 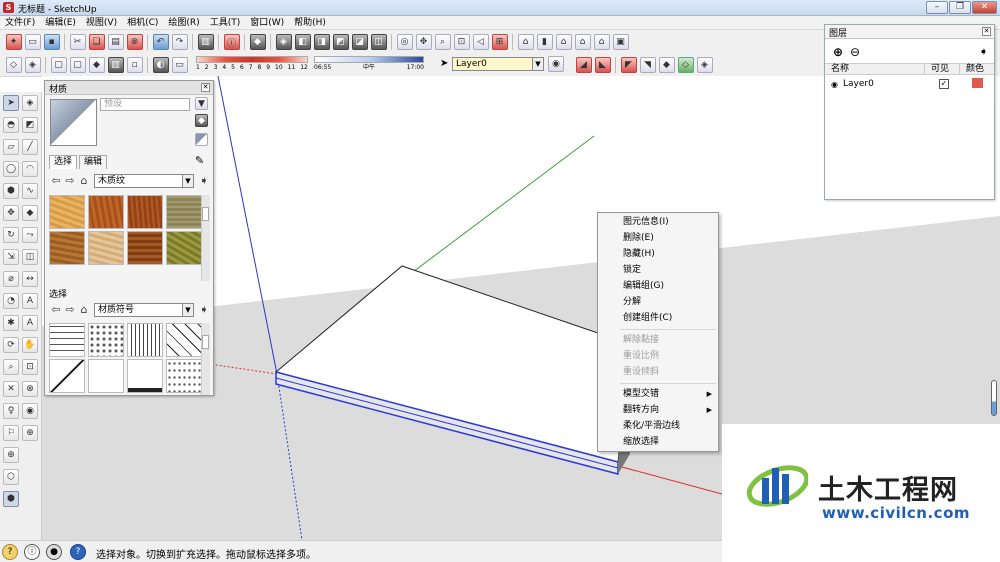 I want to click on shaded-icon: ◆, so click(x=96, y=65).